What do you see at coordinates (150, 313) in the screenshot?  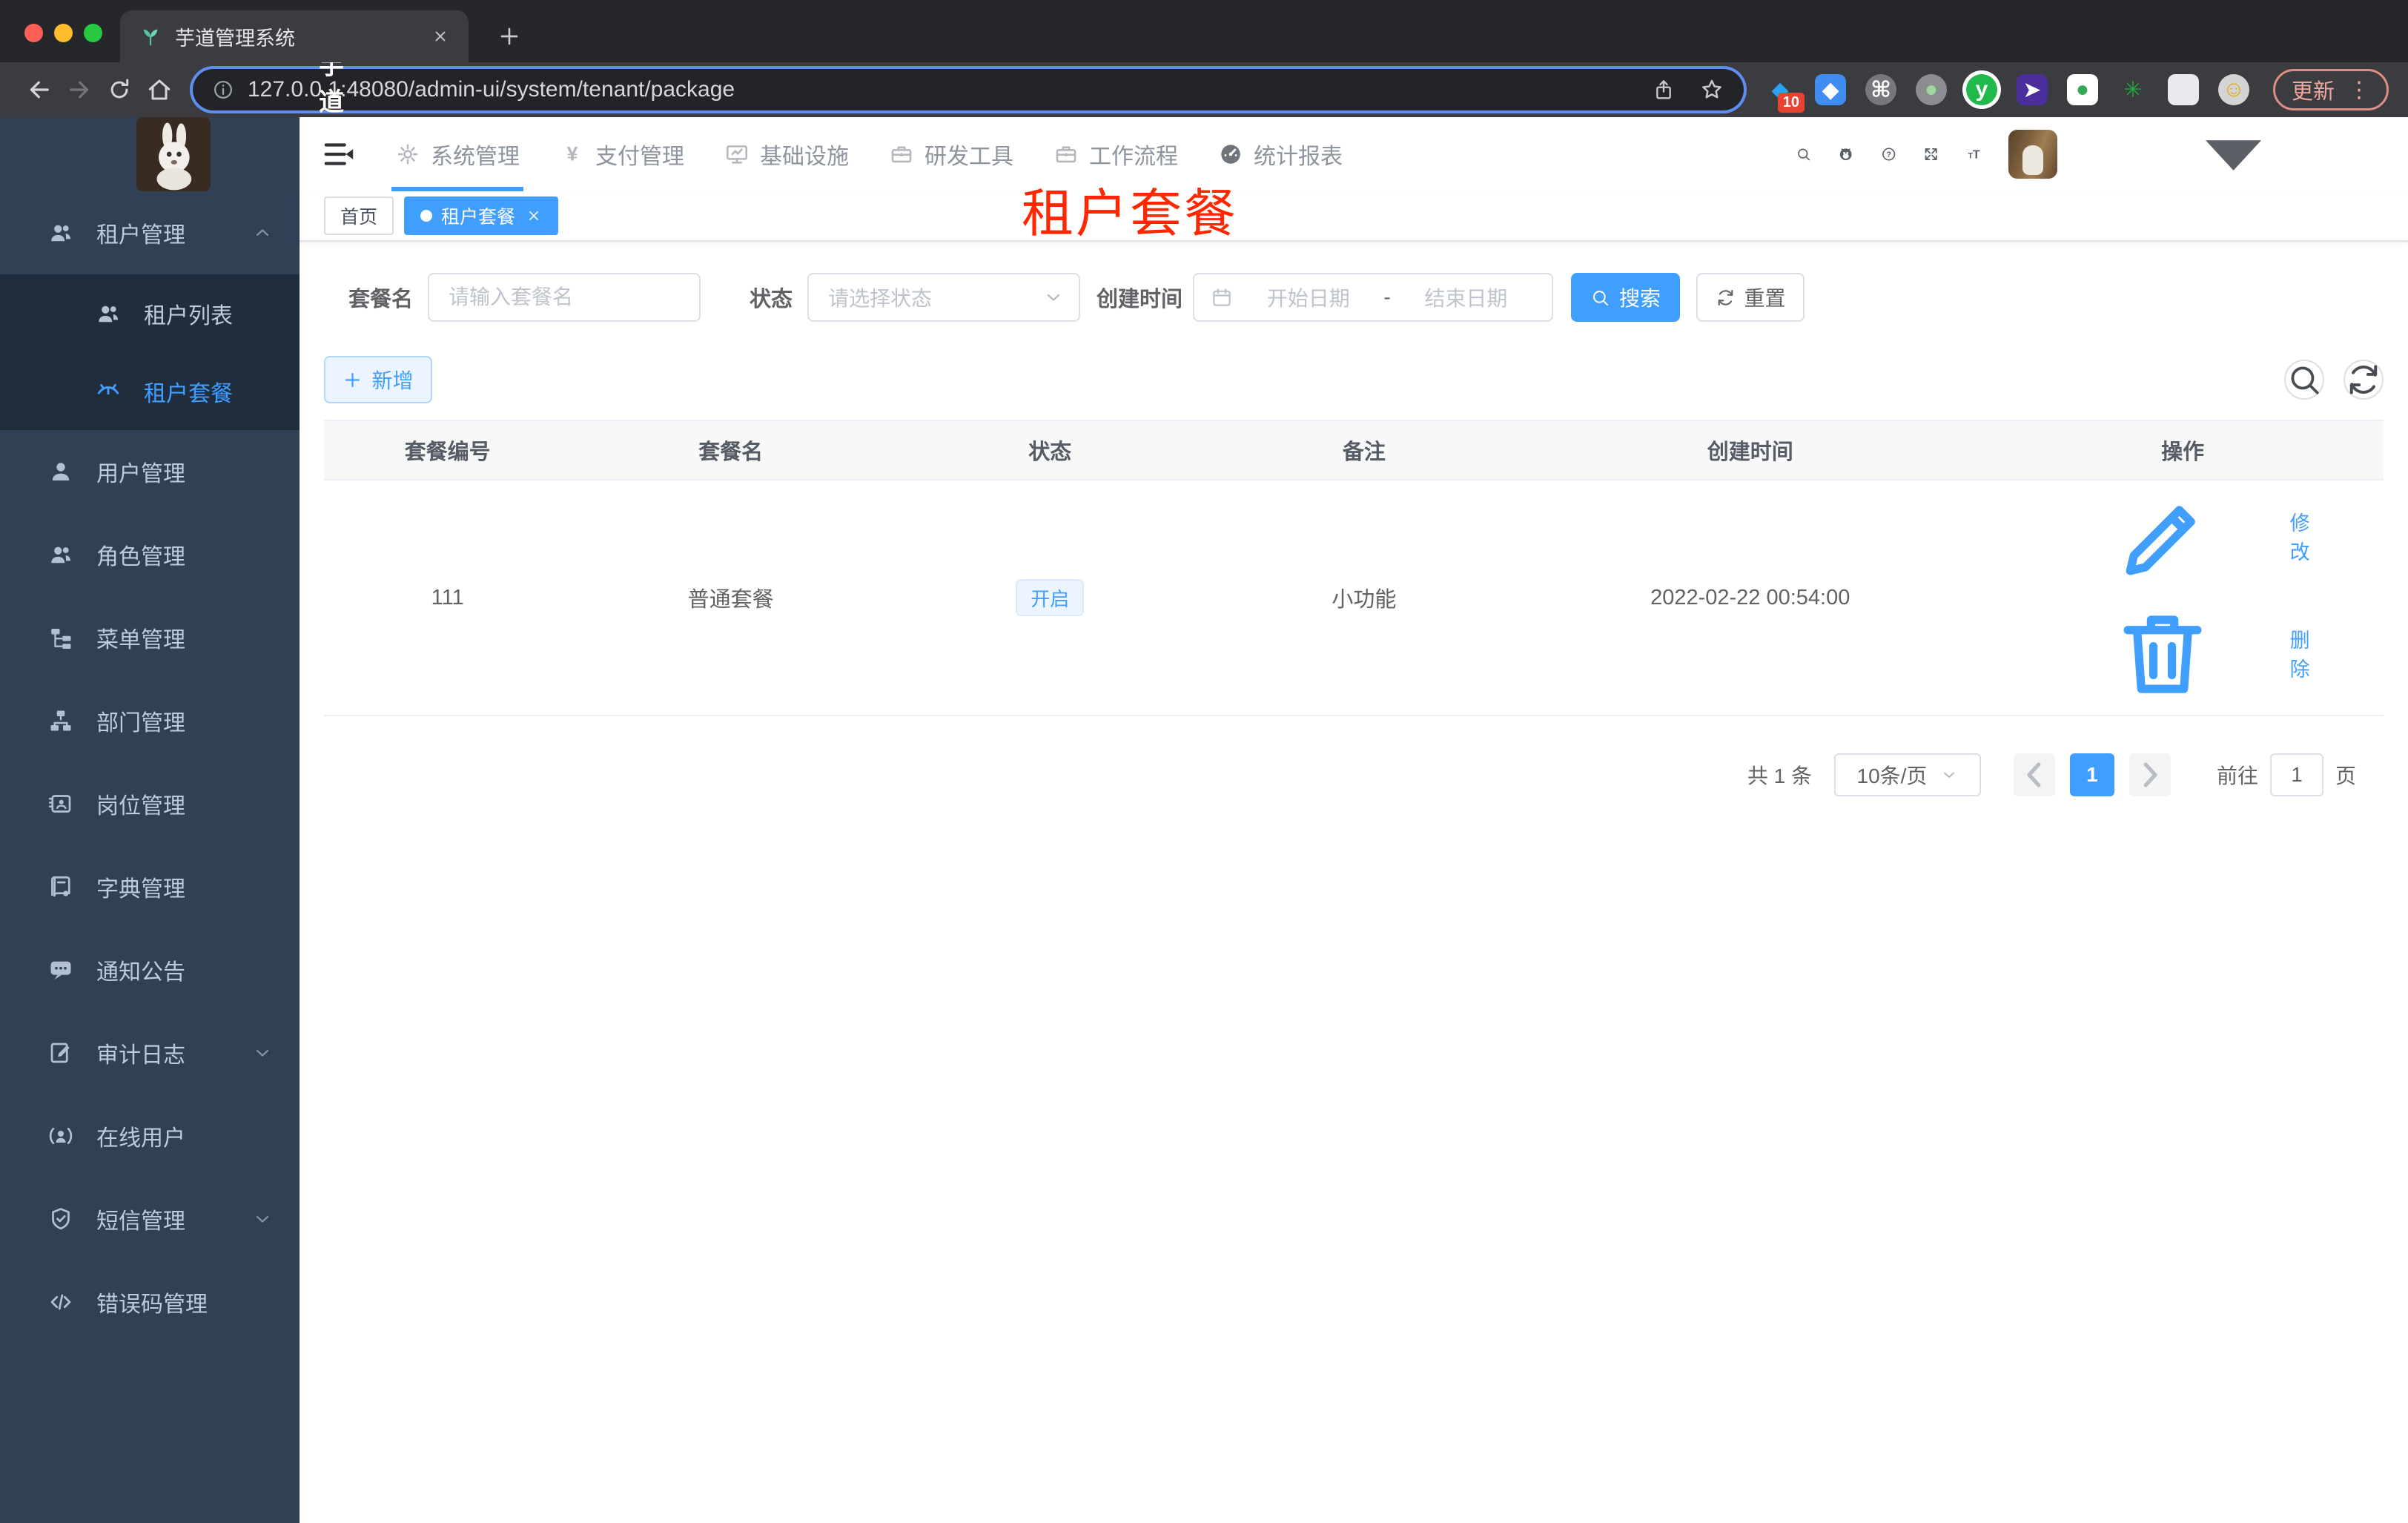 I see `sidebar-item-tenant-list: 租户列表` at bounding box center [150, 313].